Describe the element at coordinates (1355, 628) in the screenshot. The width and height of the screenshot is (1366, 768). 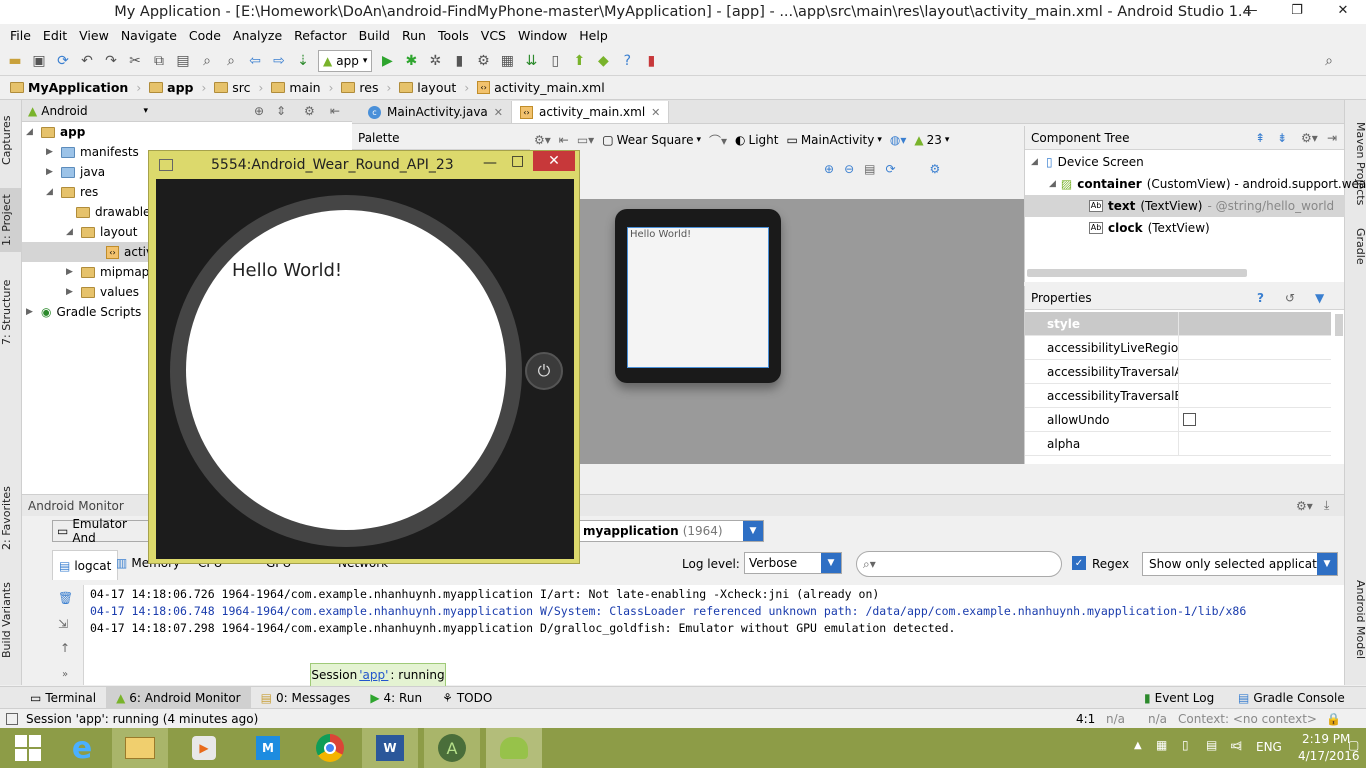
I see `android-model-tab: Android Model` at that location.